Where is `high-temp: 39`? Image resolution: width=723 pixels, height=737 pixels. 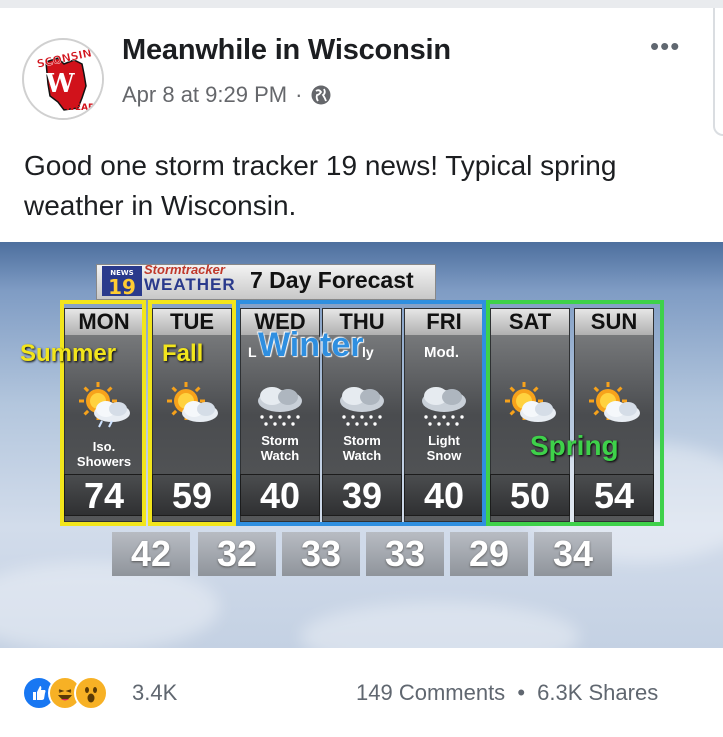 high-temp: 39 is located at coordinates (362, 495).